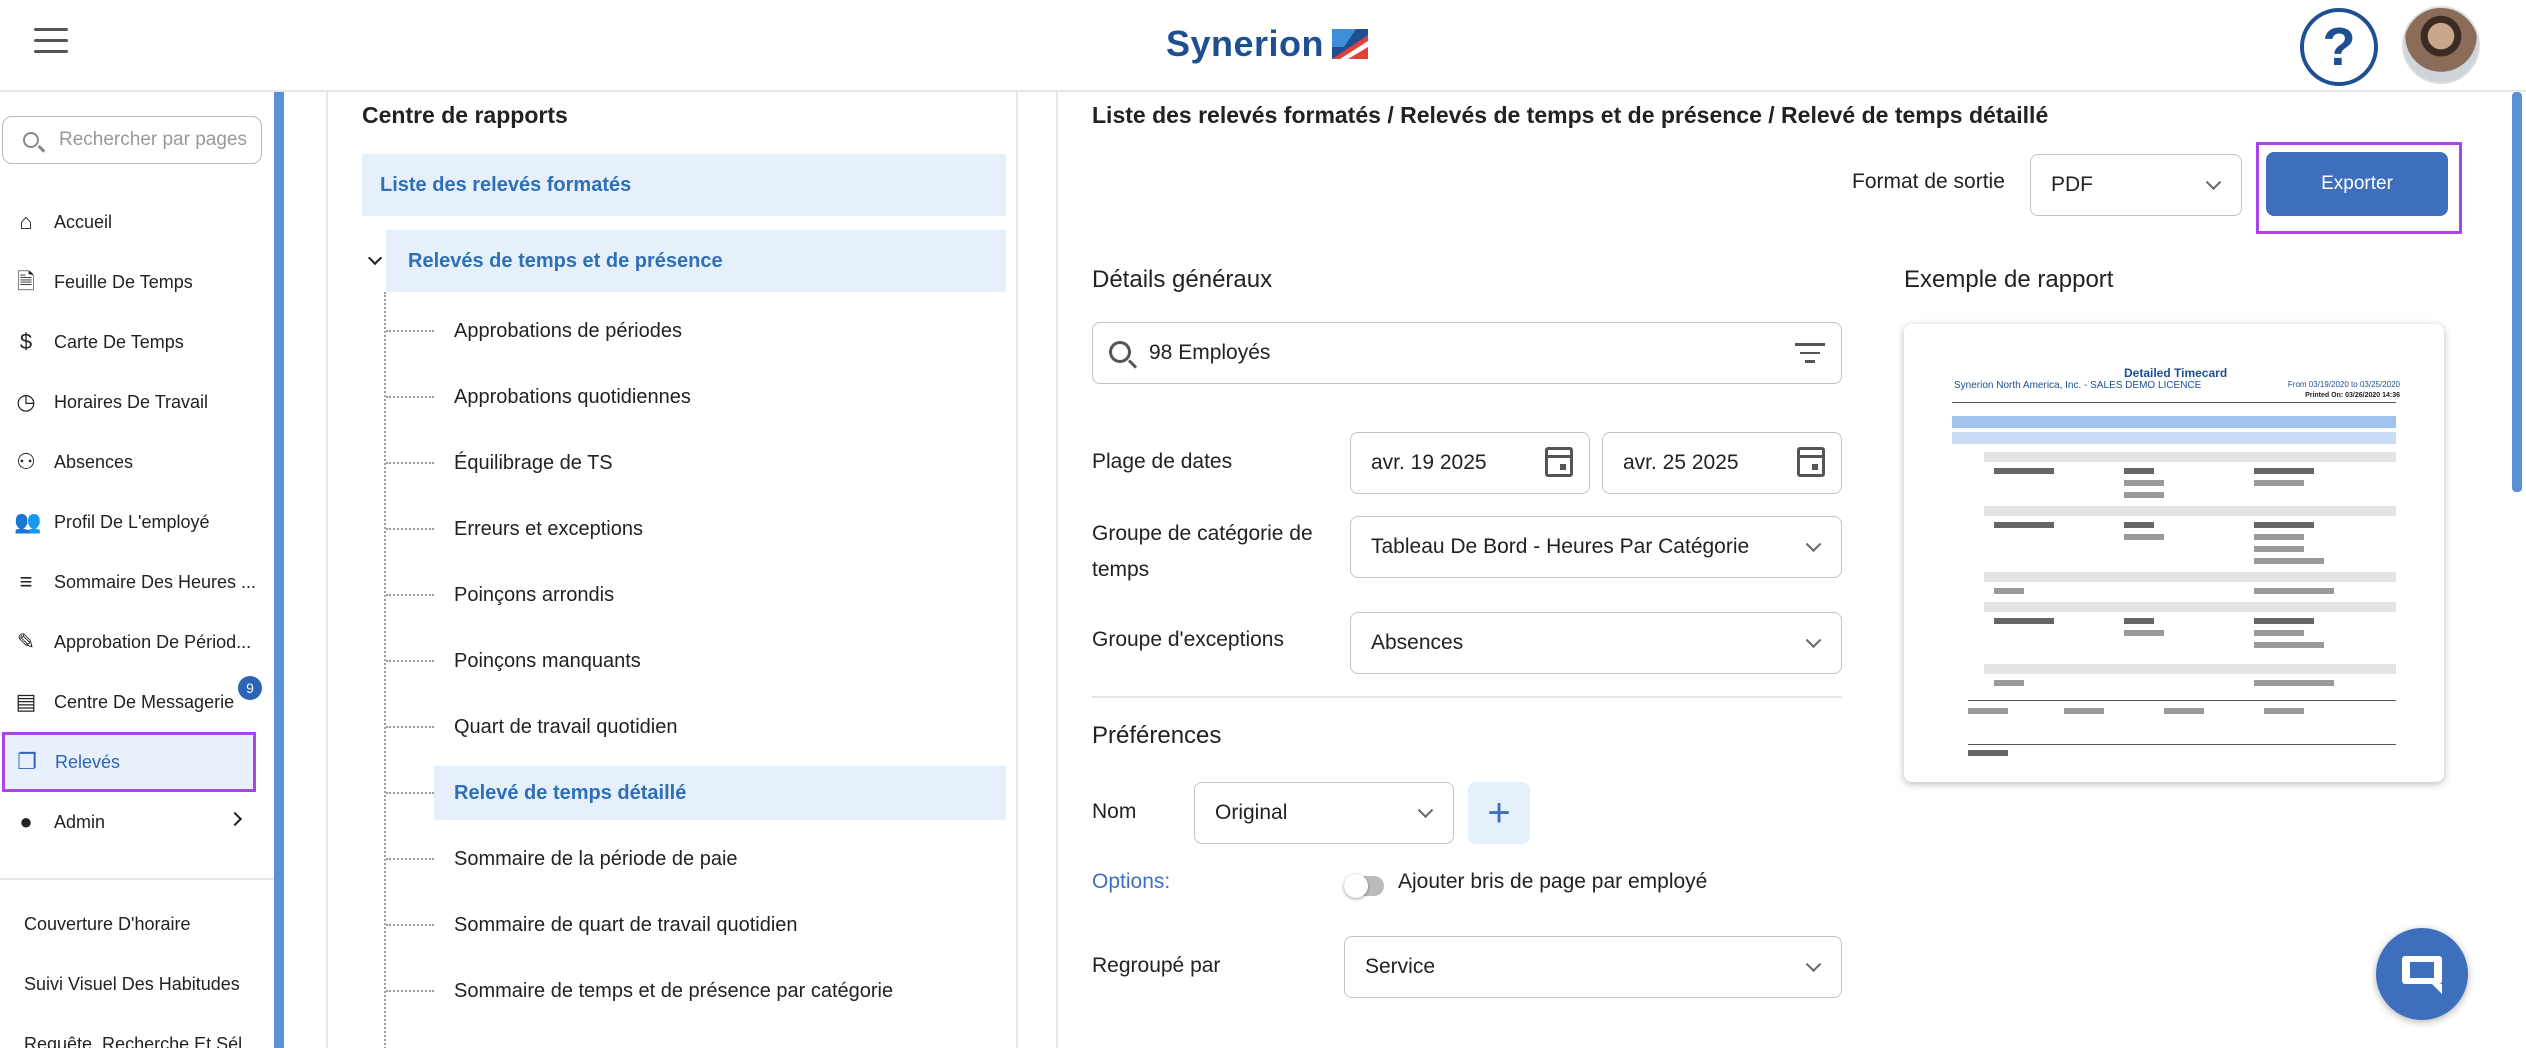  Describe the element at coordinates (696, 331) in the screenshot. I see `report-item: Approbations de périodes` at that location.